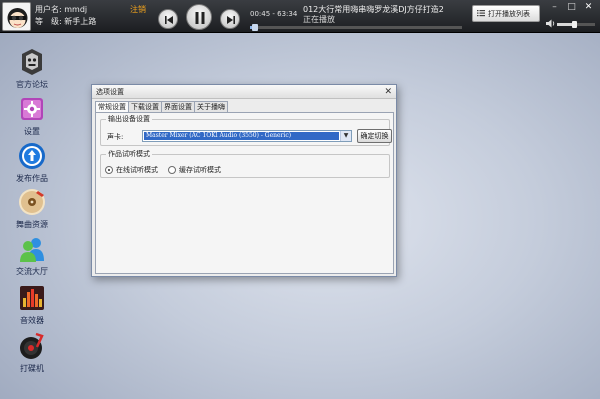 The height and width of the screenshot is (399, 600). What do you see at coordinates (32, 224) in the screenshot?
I see `sidebar-item-label: 舞曲资源` at bounding box center [32, 224].